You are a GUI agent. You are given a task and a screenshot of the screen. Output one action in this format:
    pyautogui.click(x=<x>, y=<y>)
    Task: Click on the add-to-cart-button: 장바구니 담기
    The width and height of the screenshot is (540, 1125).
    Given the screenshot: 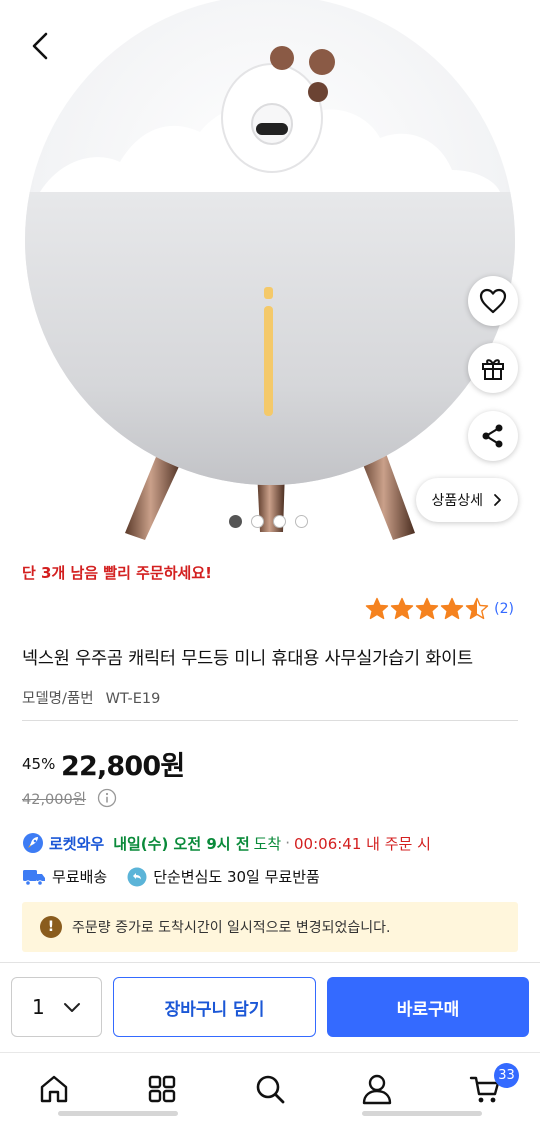 What is the action you would take?
    pyautogui.click(x=214, y=1007)
    